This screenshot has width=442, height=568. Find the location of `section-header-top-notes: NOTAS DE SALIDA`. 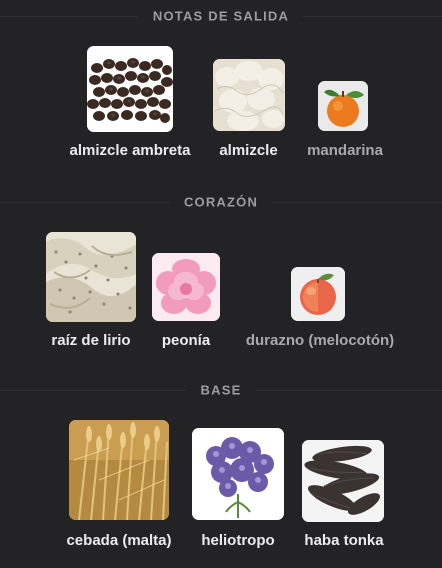

section-header-top-notes: NOTAS DE SALIDA is located at coordinates (221, 16).